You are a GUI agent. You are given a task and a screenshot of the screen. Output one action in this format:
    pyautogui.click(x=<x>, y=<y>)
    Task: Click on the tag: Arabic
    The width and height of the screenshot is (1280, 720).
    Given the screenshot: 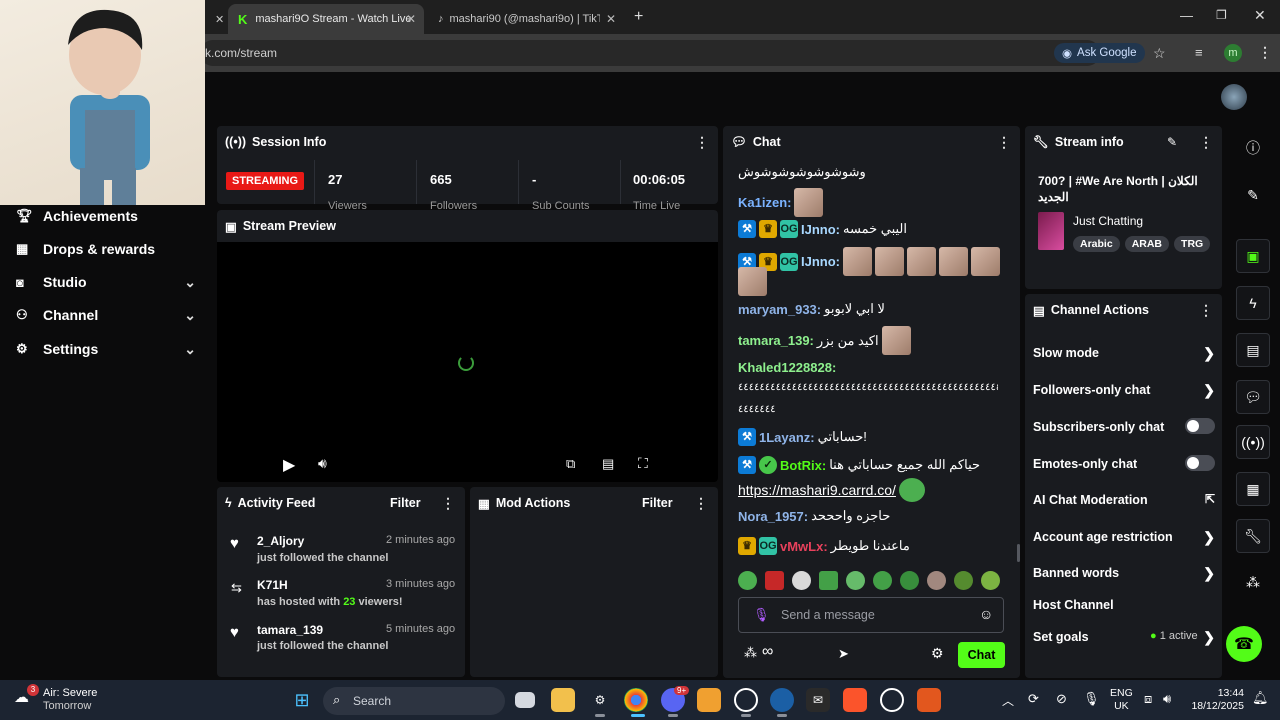 What is the action you would take?
    pyautogui.click(x=1096, y=244)
    